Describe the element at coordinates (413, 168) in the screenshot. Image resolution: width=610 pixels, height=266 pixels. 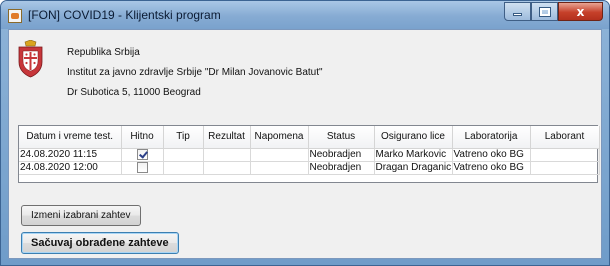
I see `cell-osigurano-lice: Dragan Draganic` at that location.